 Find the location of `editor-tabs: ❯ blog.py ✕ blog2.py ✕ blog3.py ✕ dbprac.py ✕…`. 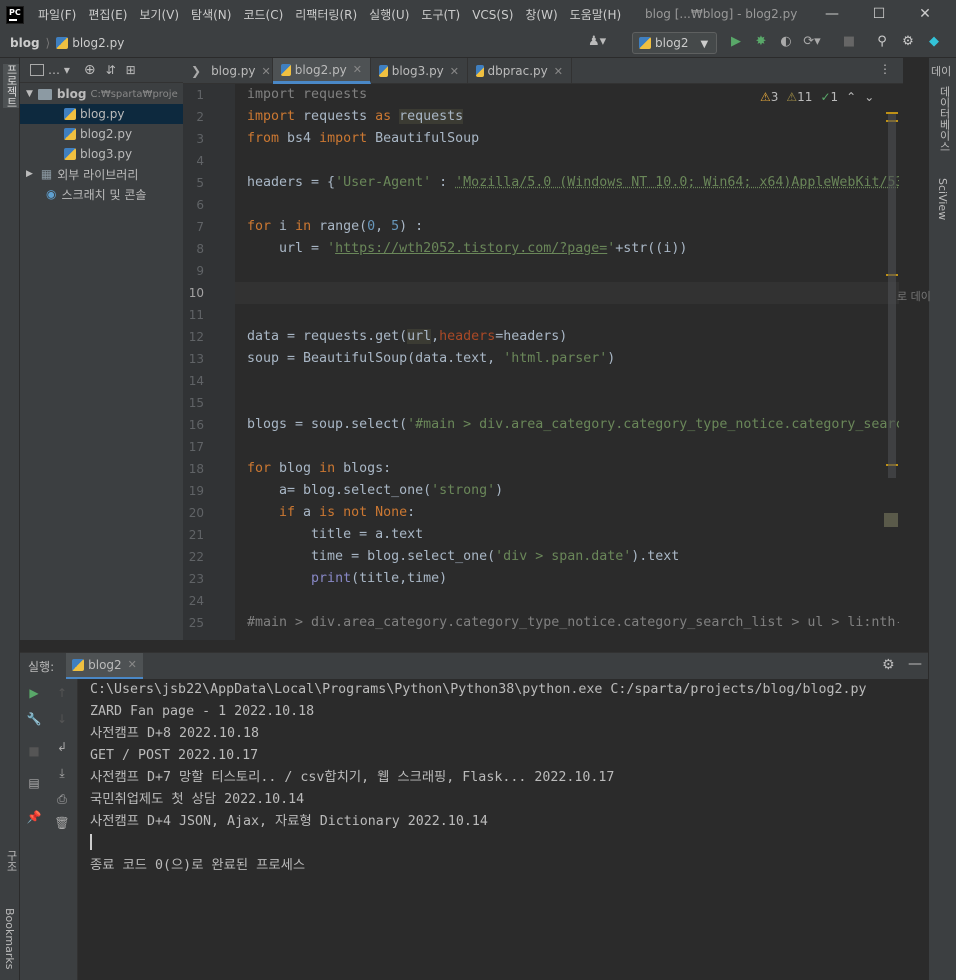

editor-tabs: ❯ blog.py ✕ blog2.py ✕ blog3.py ✕ dbprac.py ✕… is located at coordinates (543, 71).